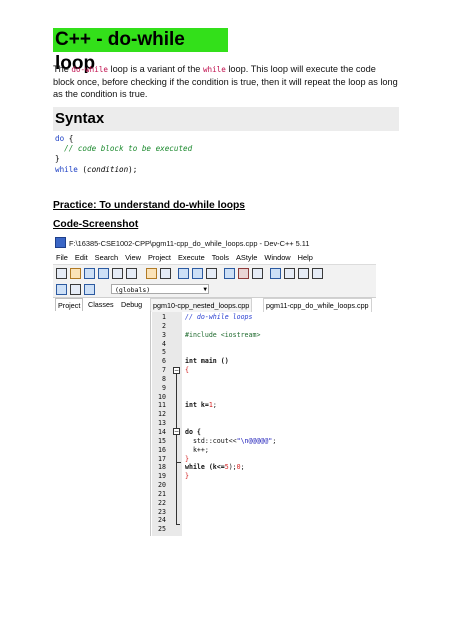 This screenshot has height=640, width=452. What do you see at coordinates (117, 273) in the screenshot?
I see `close-file-icon` at bounding box center [117, 273].